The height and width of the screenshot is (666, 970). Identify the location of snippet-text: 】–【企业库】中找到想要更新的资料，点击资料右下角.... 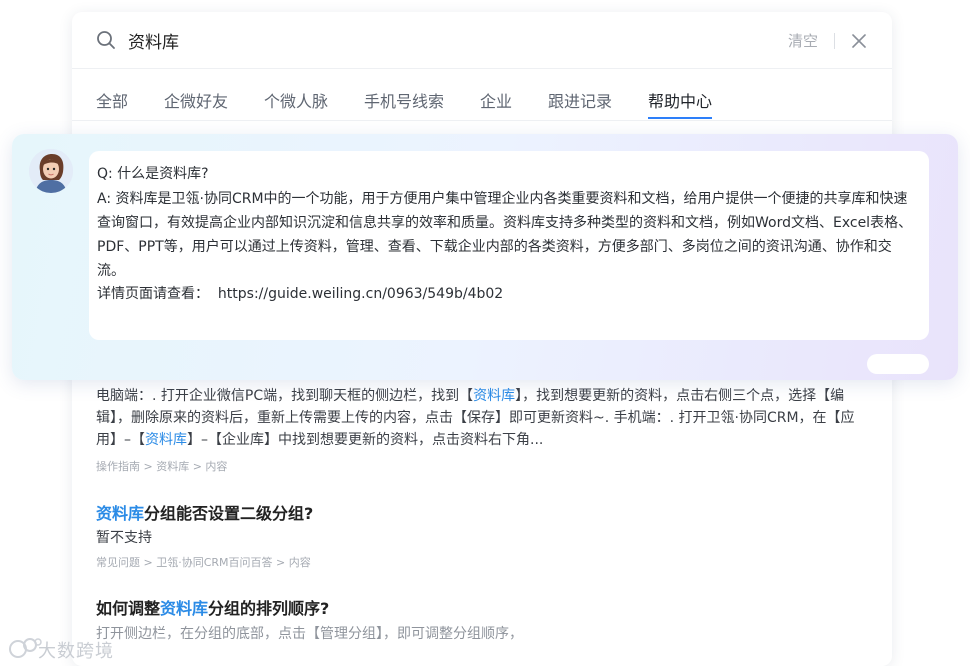
(365, 440).